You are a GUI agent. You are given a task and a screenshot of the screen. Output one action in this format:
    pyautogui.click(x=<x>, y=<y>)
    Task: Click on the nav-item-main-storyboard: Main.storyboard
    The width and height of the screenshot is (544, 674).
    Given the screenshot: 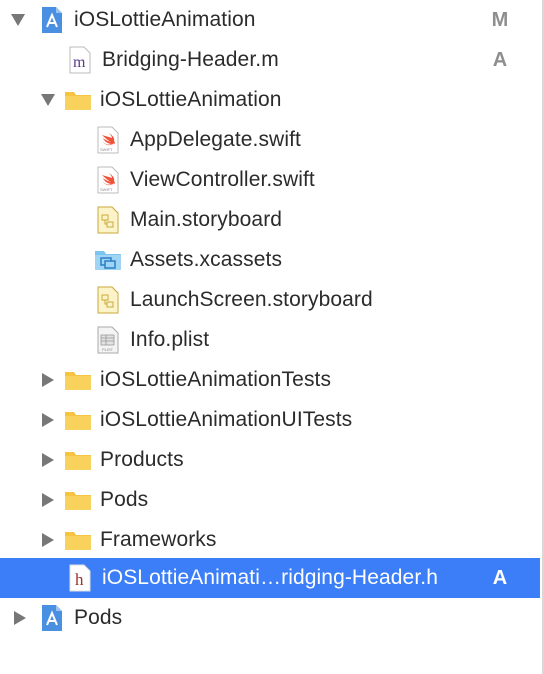 What is the action you would take?
    pyautogui.click(x=270, y=220)
    